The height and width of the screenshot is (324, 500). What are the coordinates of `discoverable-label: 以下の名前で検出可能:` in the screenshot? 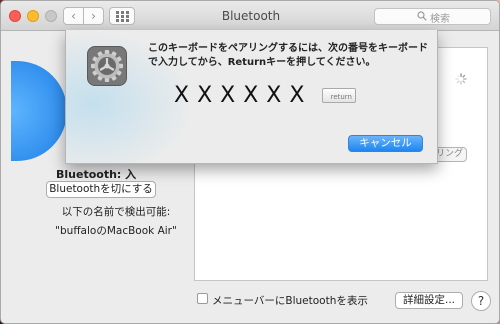 It's located at (116, 212).